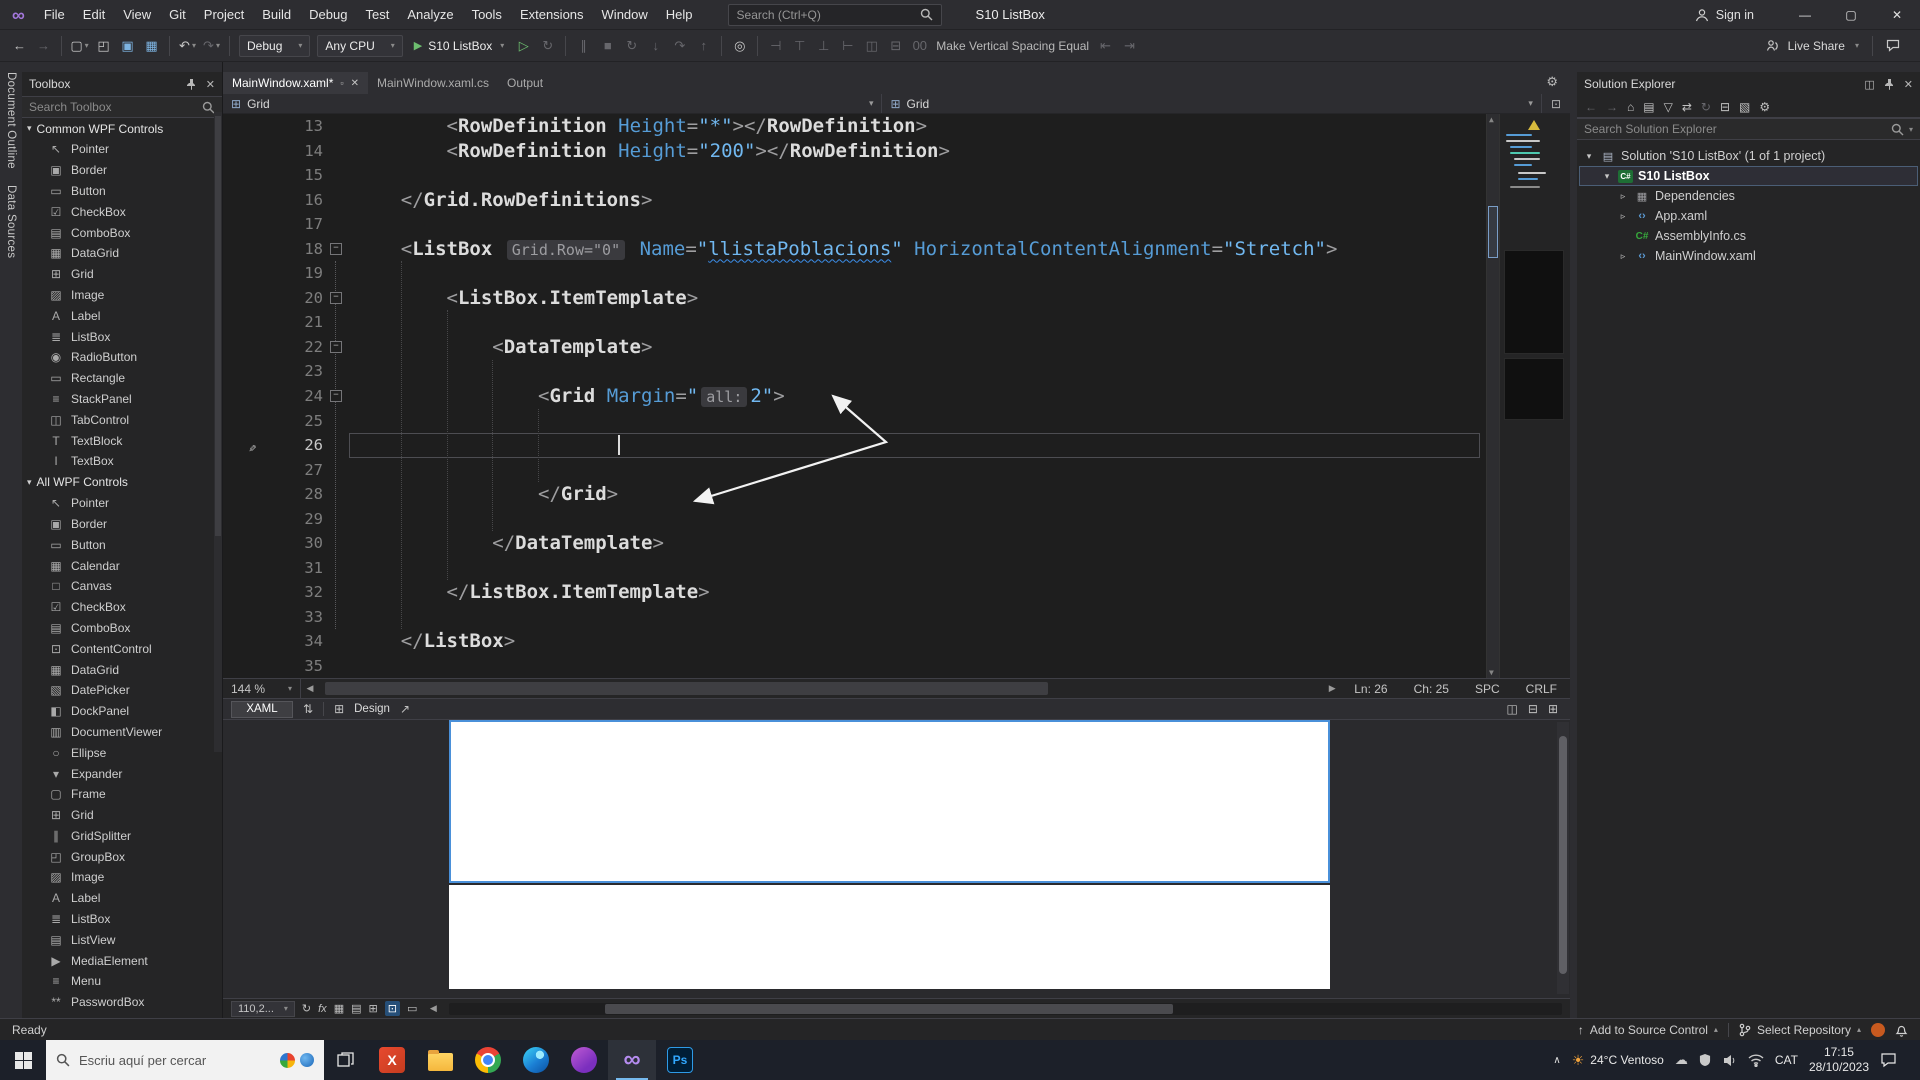 The width and height of the screenshot is (1920, 1080). I want to click on minimize-button: —, so click(1805, 14).